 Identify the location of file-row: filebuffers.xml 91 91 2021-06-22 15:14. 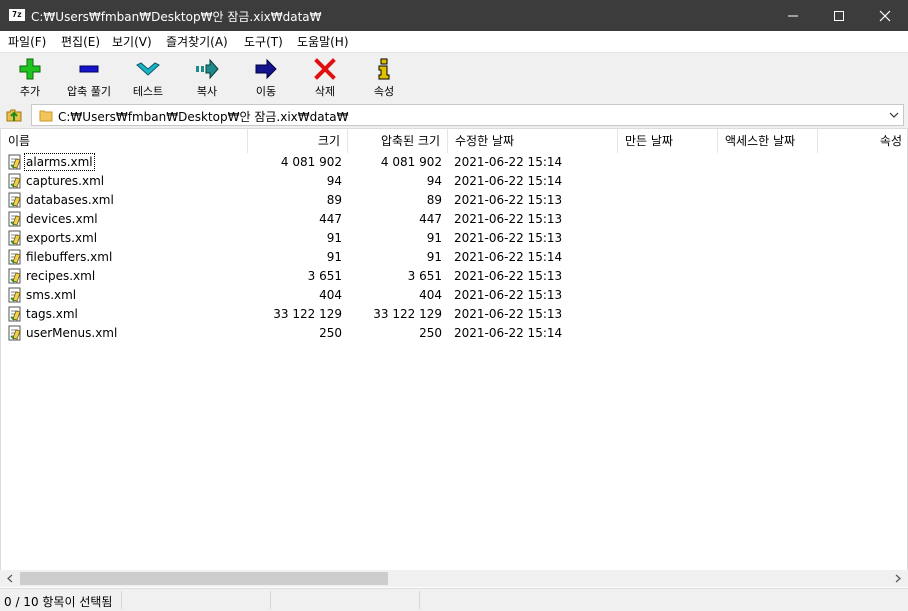
(454, 258).